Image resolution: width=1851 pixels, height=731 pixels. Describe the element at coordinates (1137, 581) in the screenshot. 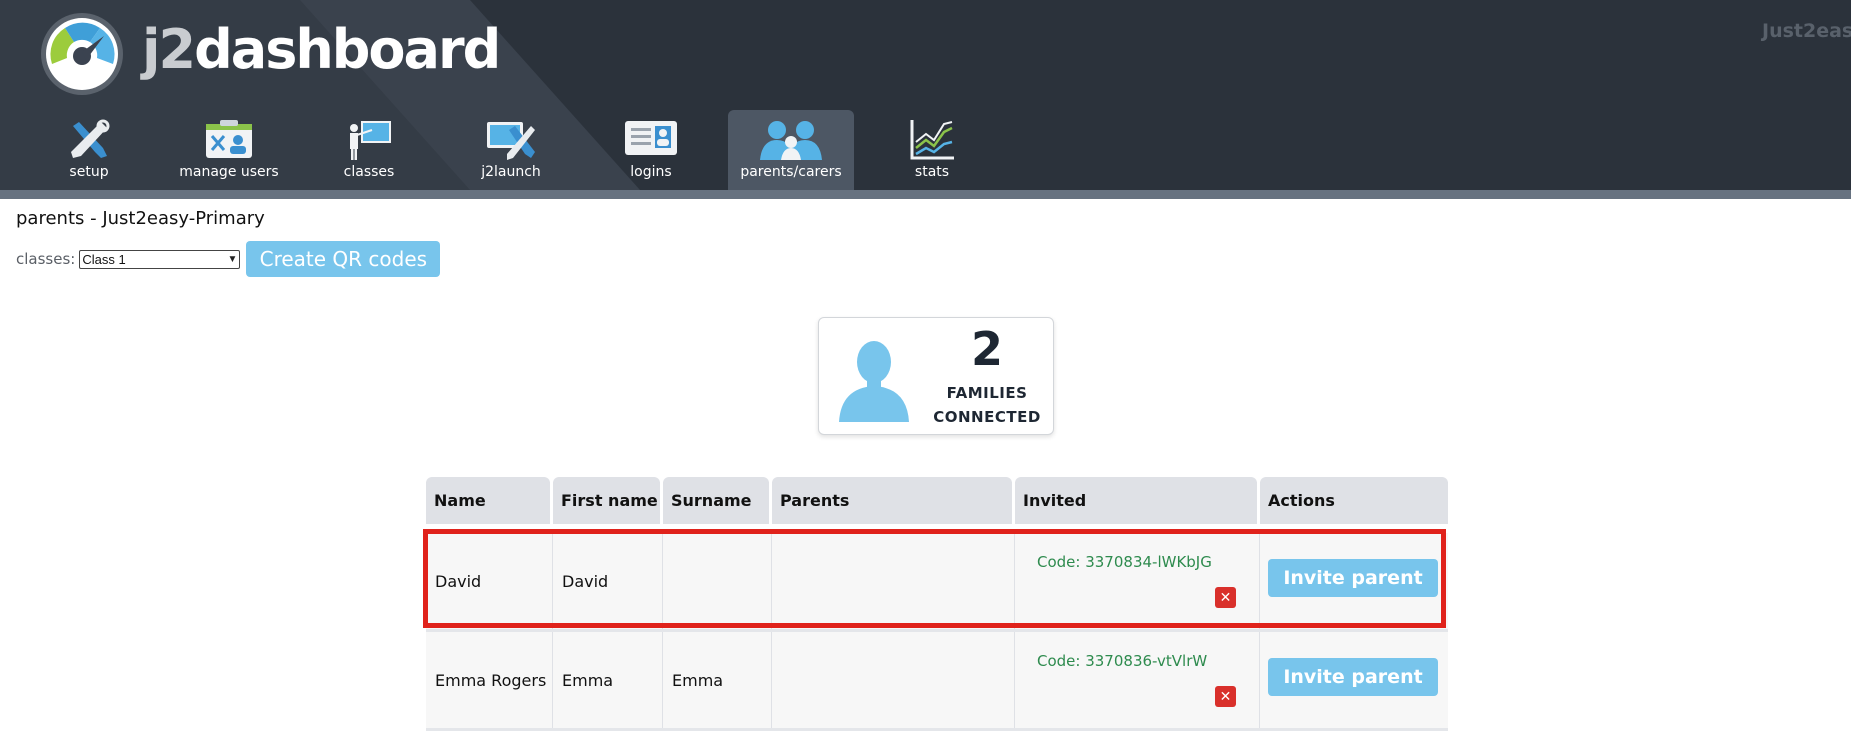

I see `cell-invited: Code: 3370834-lWKbJG ✕` at that location.